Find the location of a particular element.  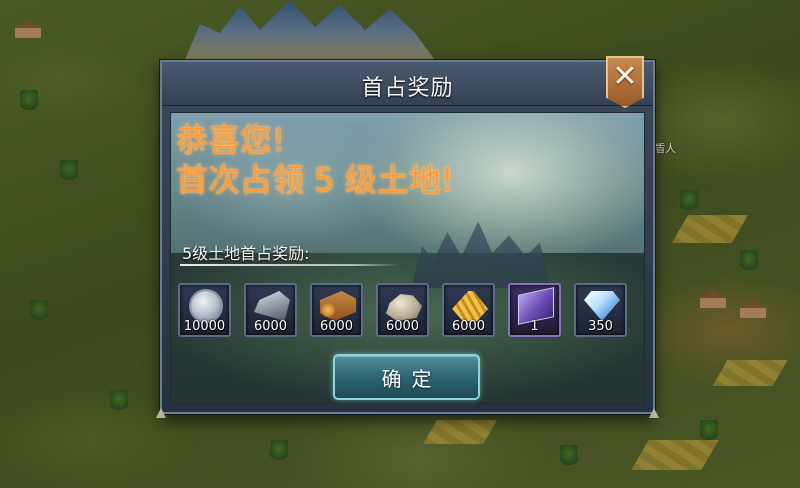

reward-slot-book: 1 is located at coordinates (534, 310).